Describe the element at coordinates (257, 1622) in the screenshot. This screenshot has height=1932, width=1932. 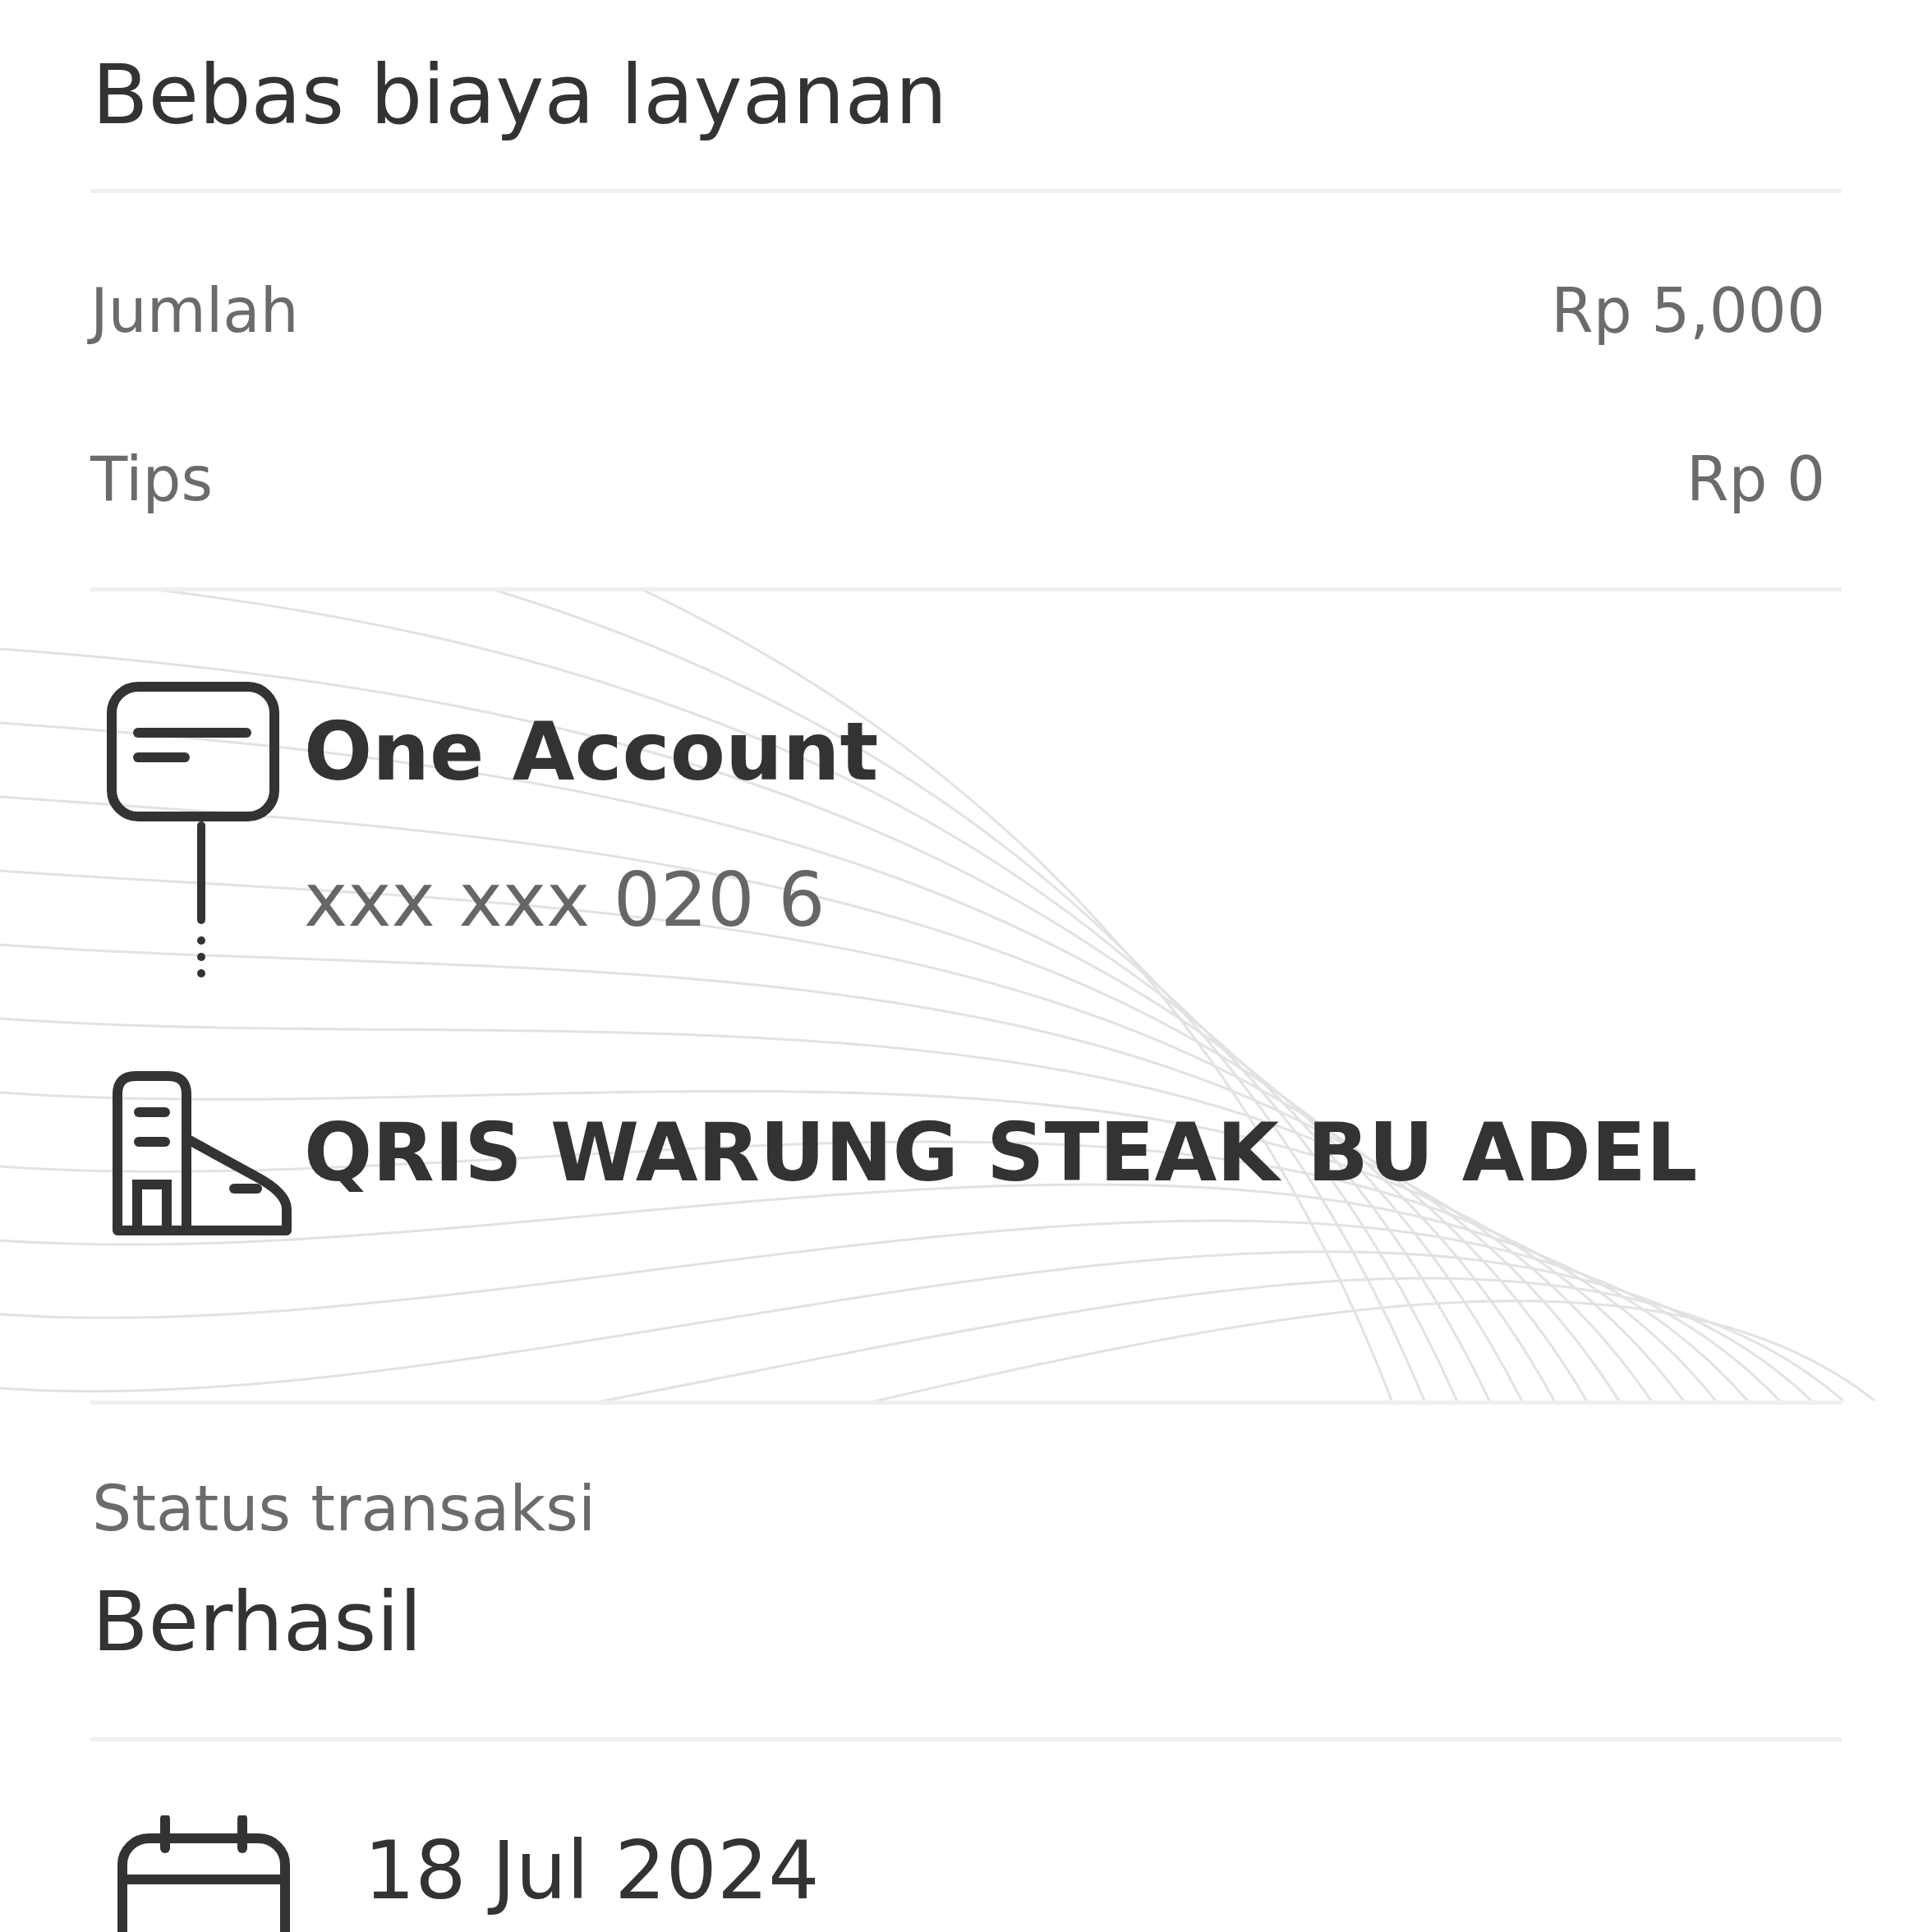
I see `status-value: Berhasil` at that location.